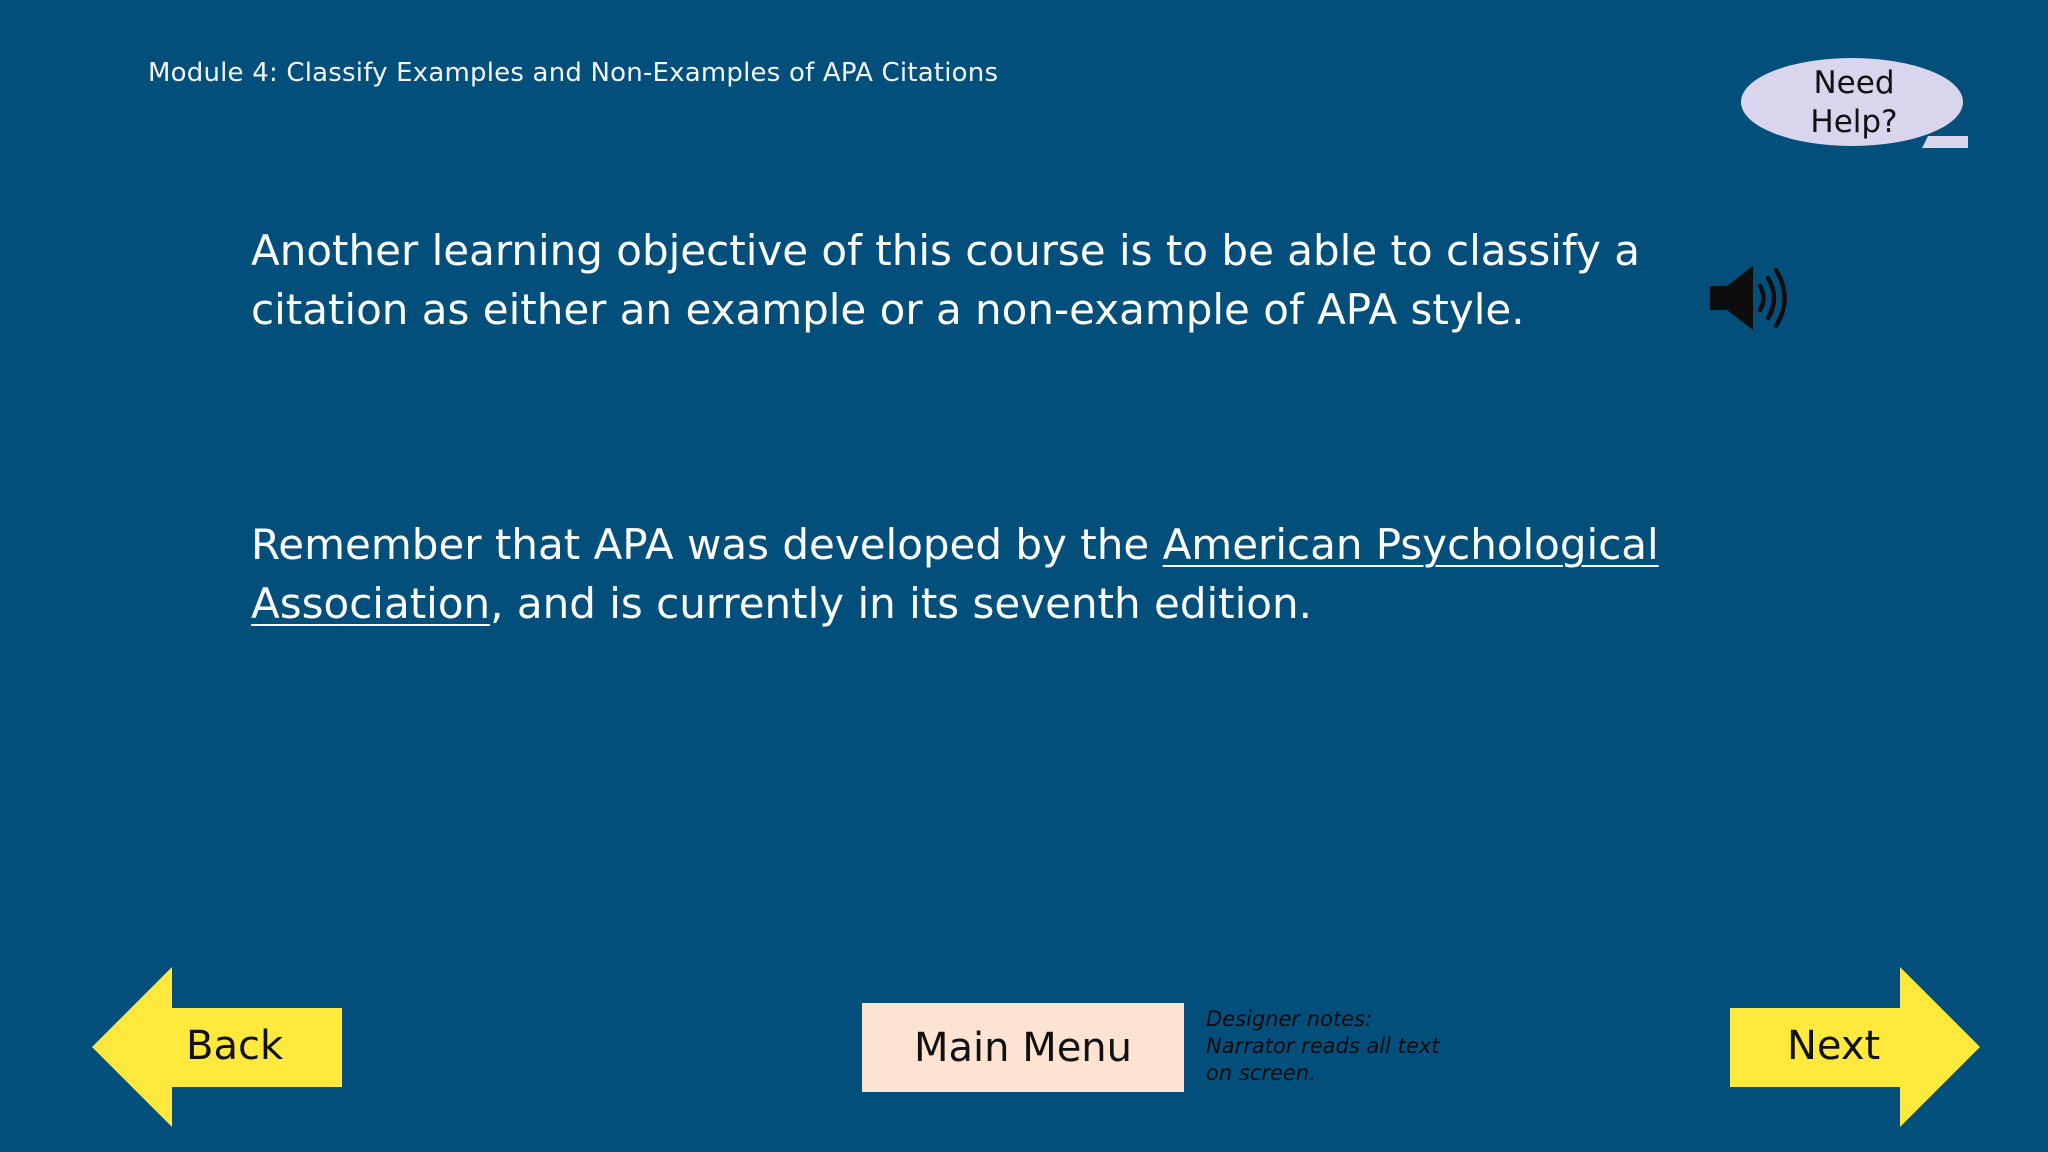 The width and height of the screenshot is (2048, 1152). What do you see at coordinates (1289, 1019) in the screenshot?
I see `designer-notes-line-1: Designer notes:` at bounding box center [1289, 1019].